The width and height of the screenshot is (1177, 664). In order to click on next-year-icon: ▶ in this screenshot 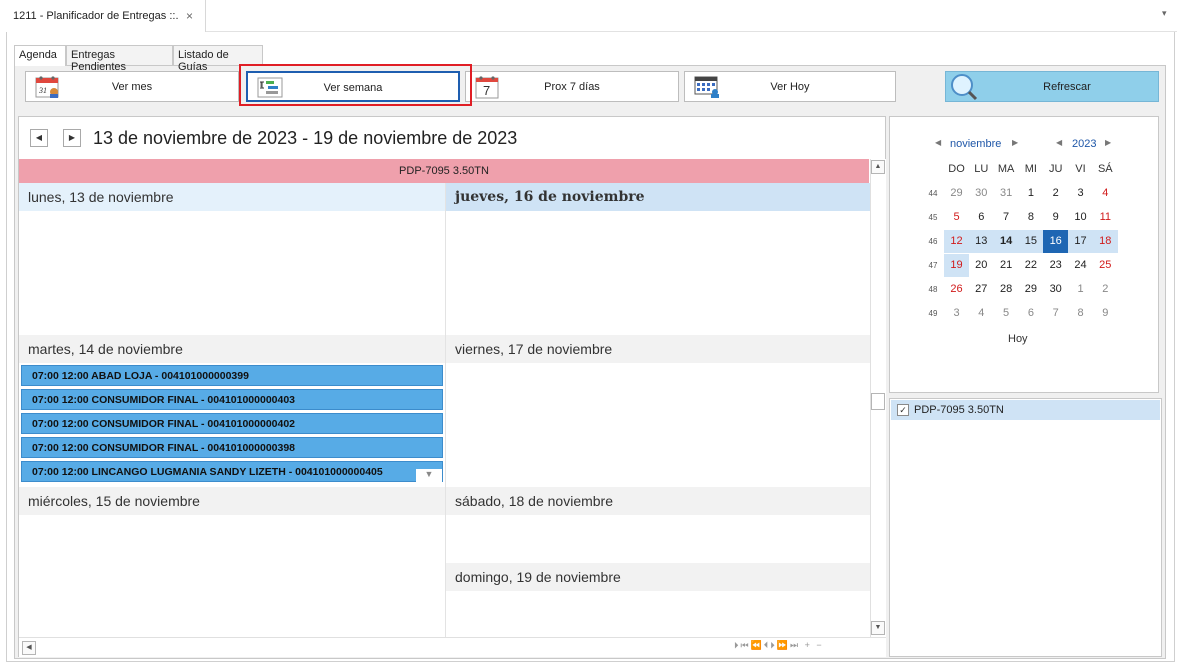, I will do `click(1108, 142)`.